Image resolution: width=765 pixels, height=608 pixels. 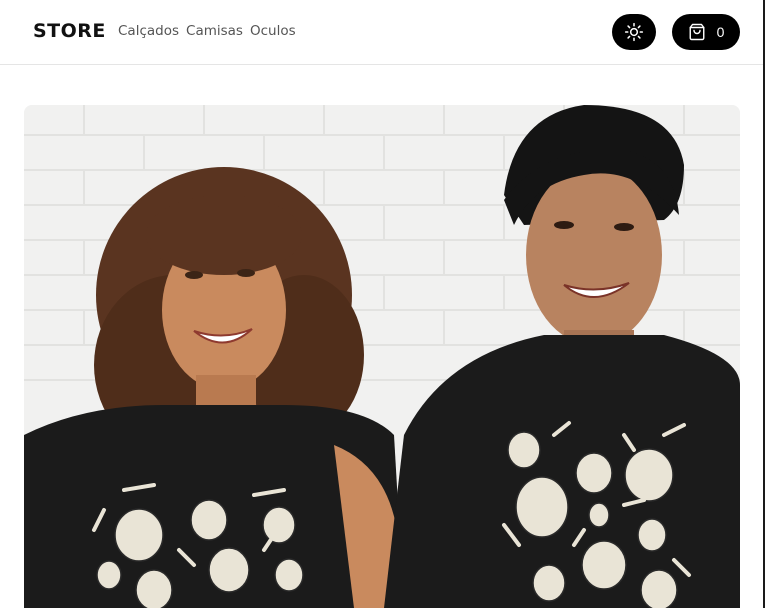 I want to click on nav-link-oculos: Oculos, so click(x=273, y=31).